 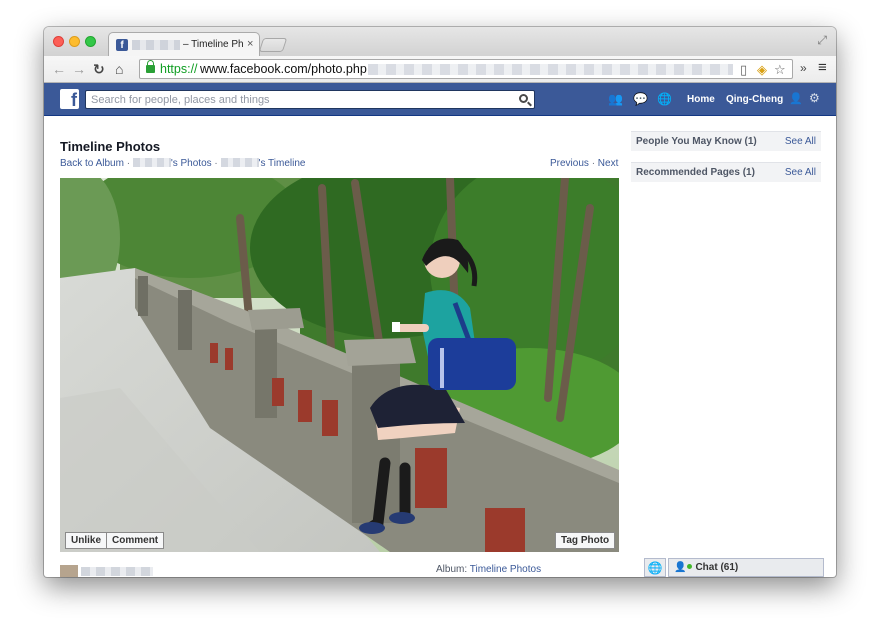 What do you see at coordinates (122, 45) in the screenshot?
I see `facebook-favicon-icon: f` at bounding box center [122, 45].